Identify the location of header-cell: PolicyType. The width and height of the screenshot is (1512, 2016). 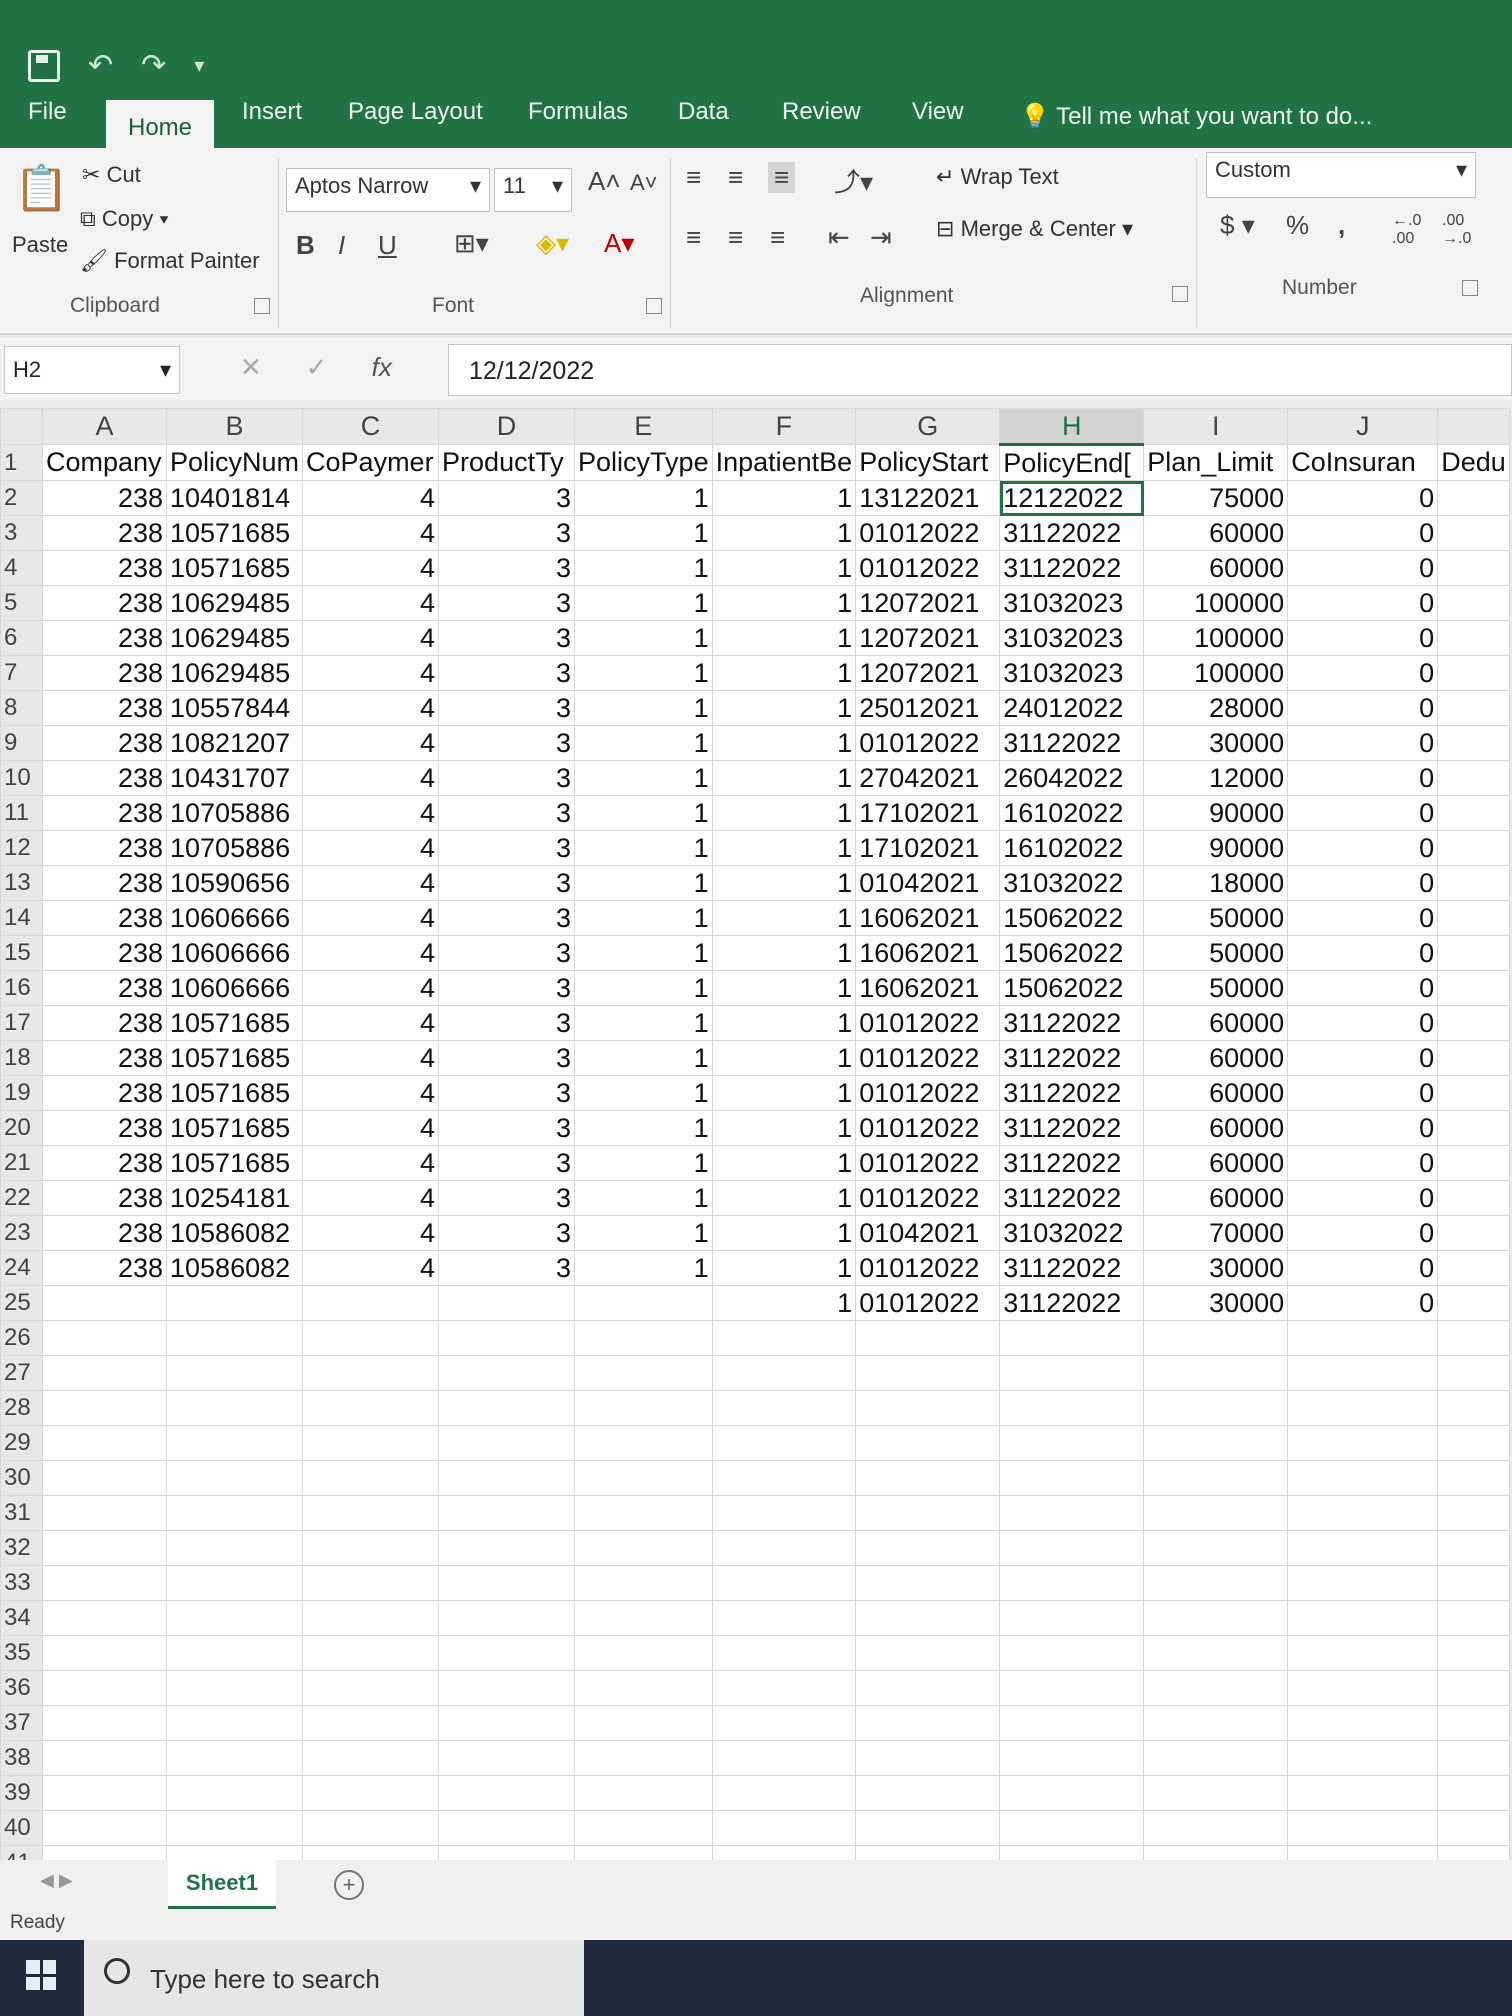
(643, 462).